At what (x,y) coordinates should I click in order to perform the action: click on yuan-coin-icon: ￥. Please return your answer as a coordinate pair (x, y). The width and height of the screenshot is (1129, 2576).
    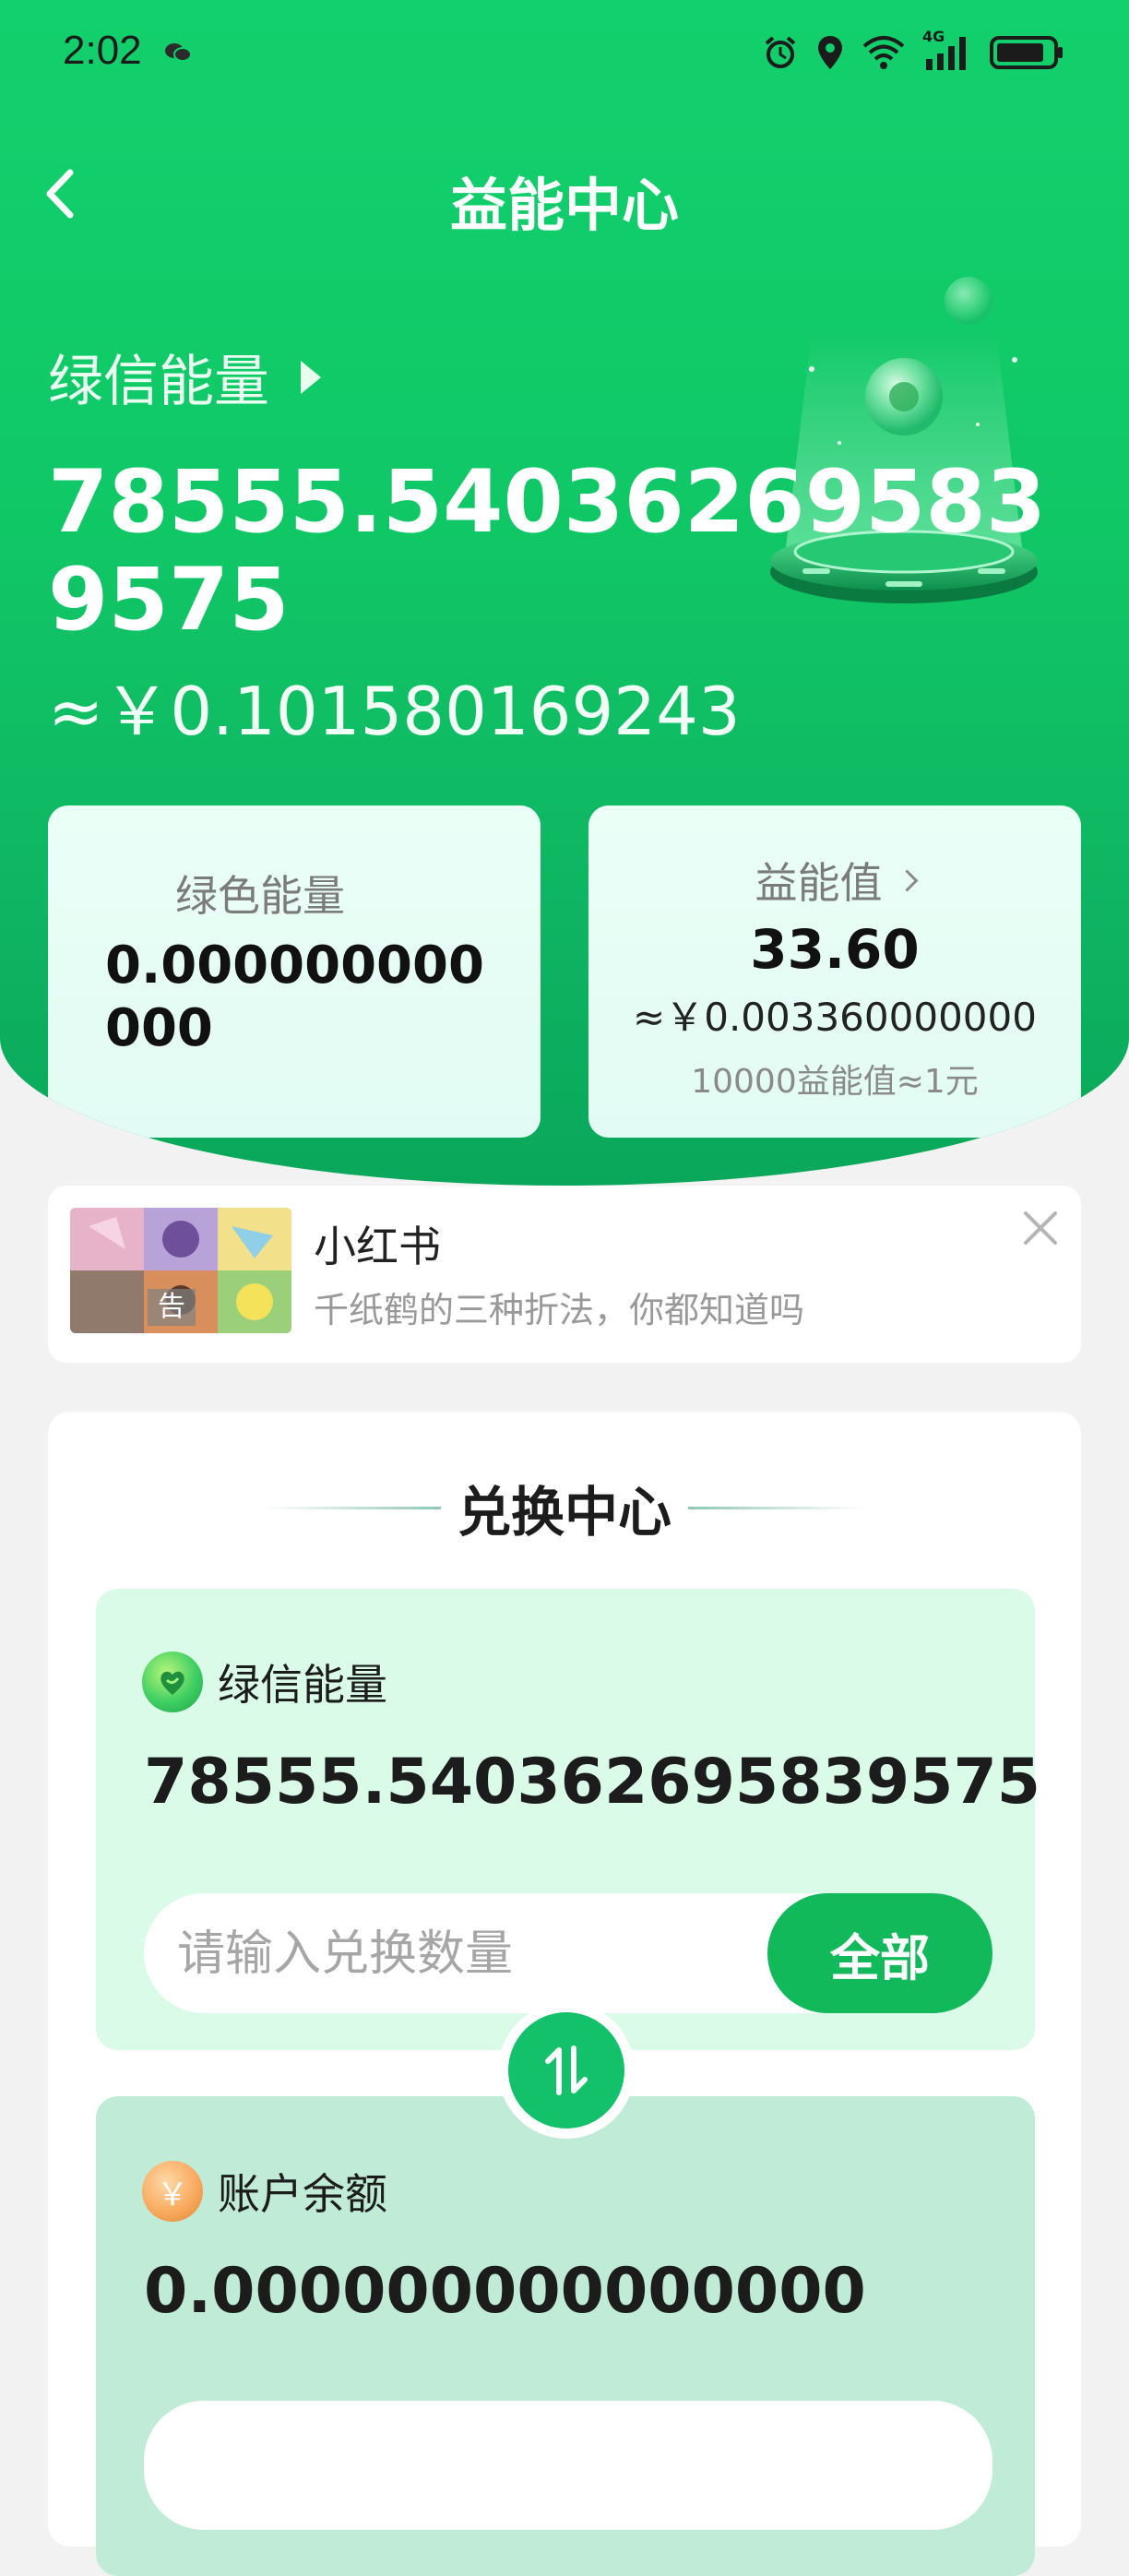
    Looking at the image, I should click on (173, 2191).